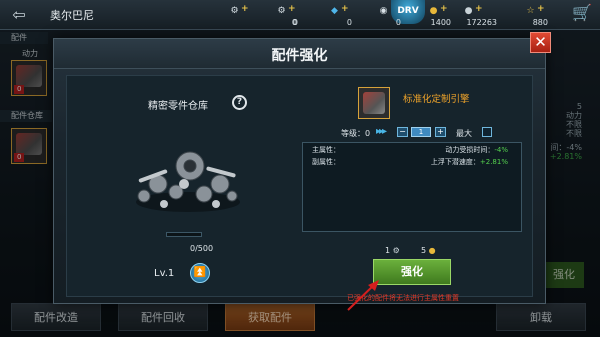  Describe the element at coordinates (440, 22) in the screenshot. I see `resource-value: 1400` at that location.